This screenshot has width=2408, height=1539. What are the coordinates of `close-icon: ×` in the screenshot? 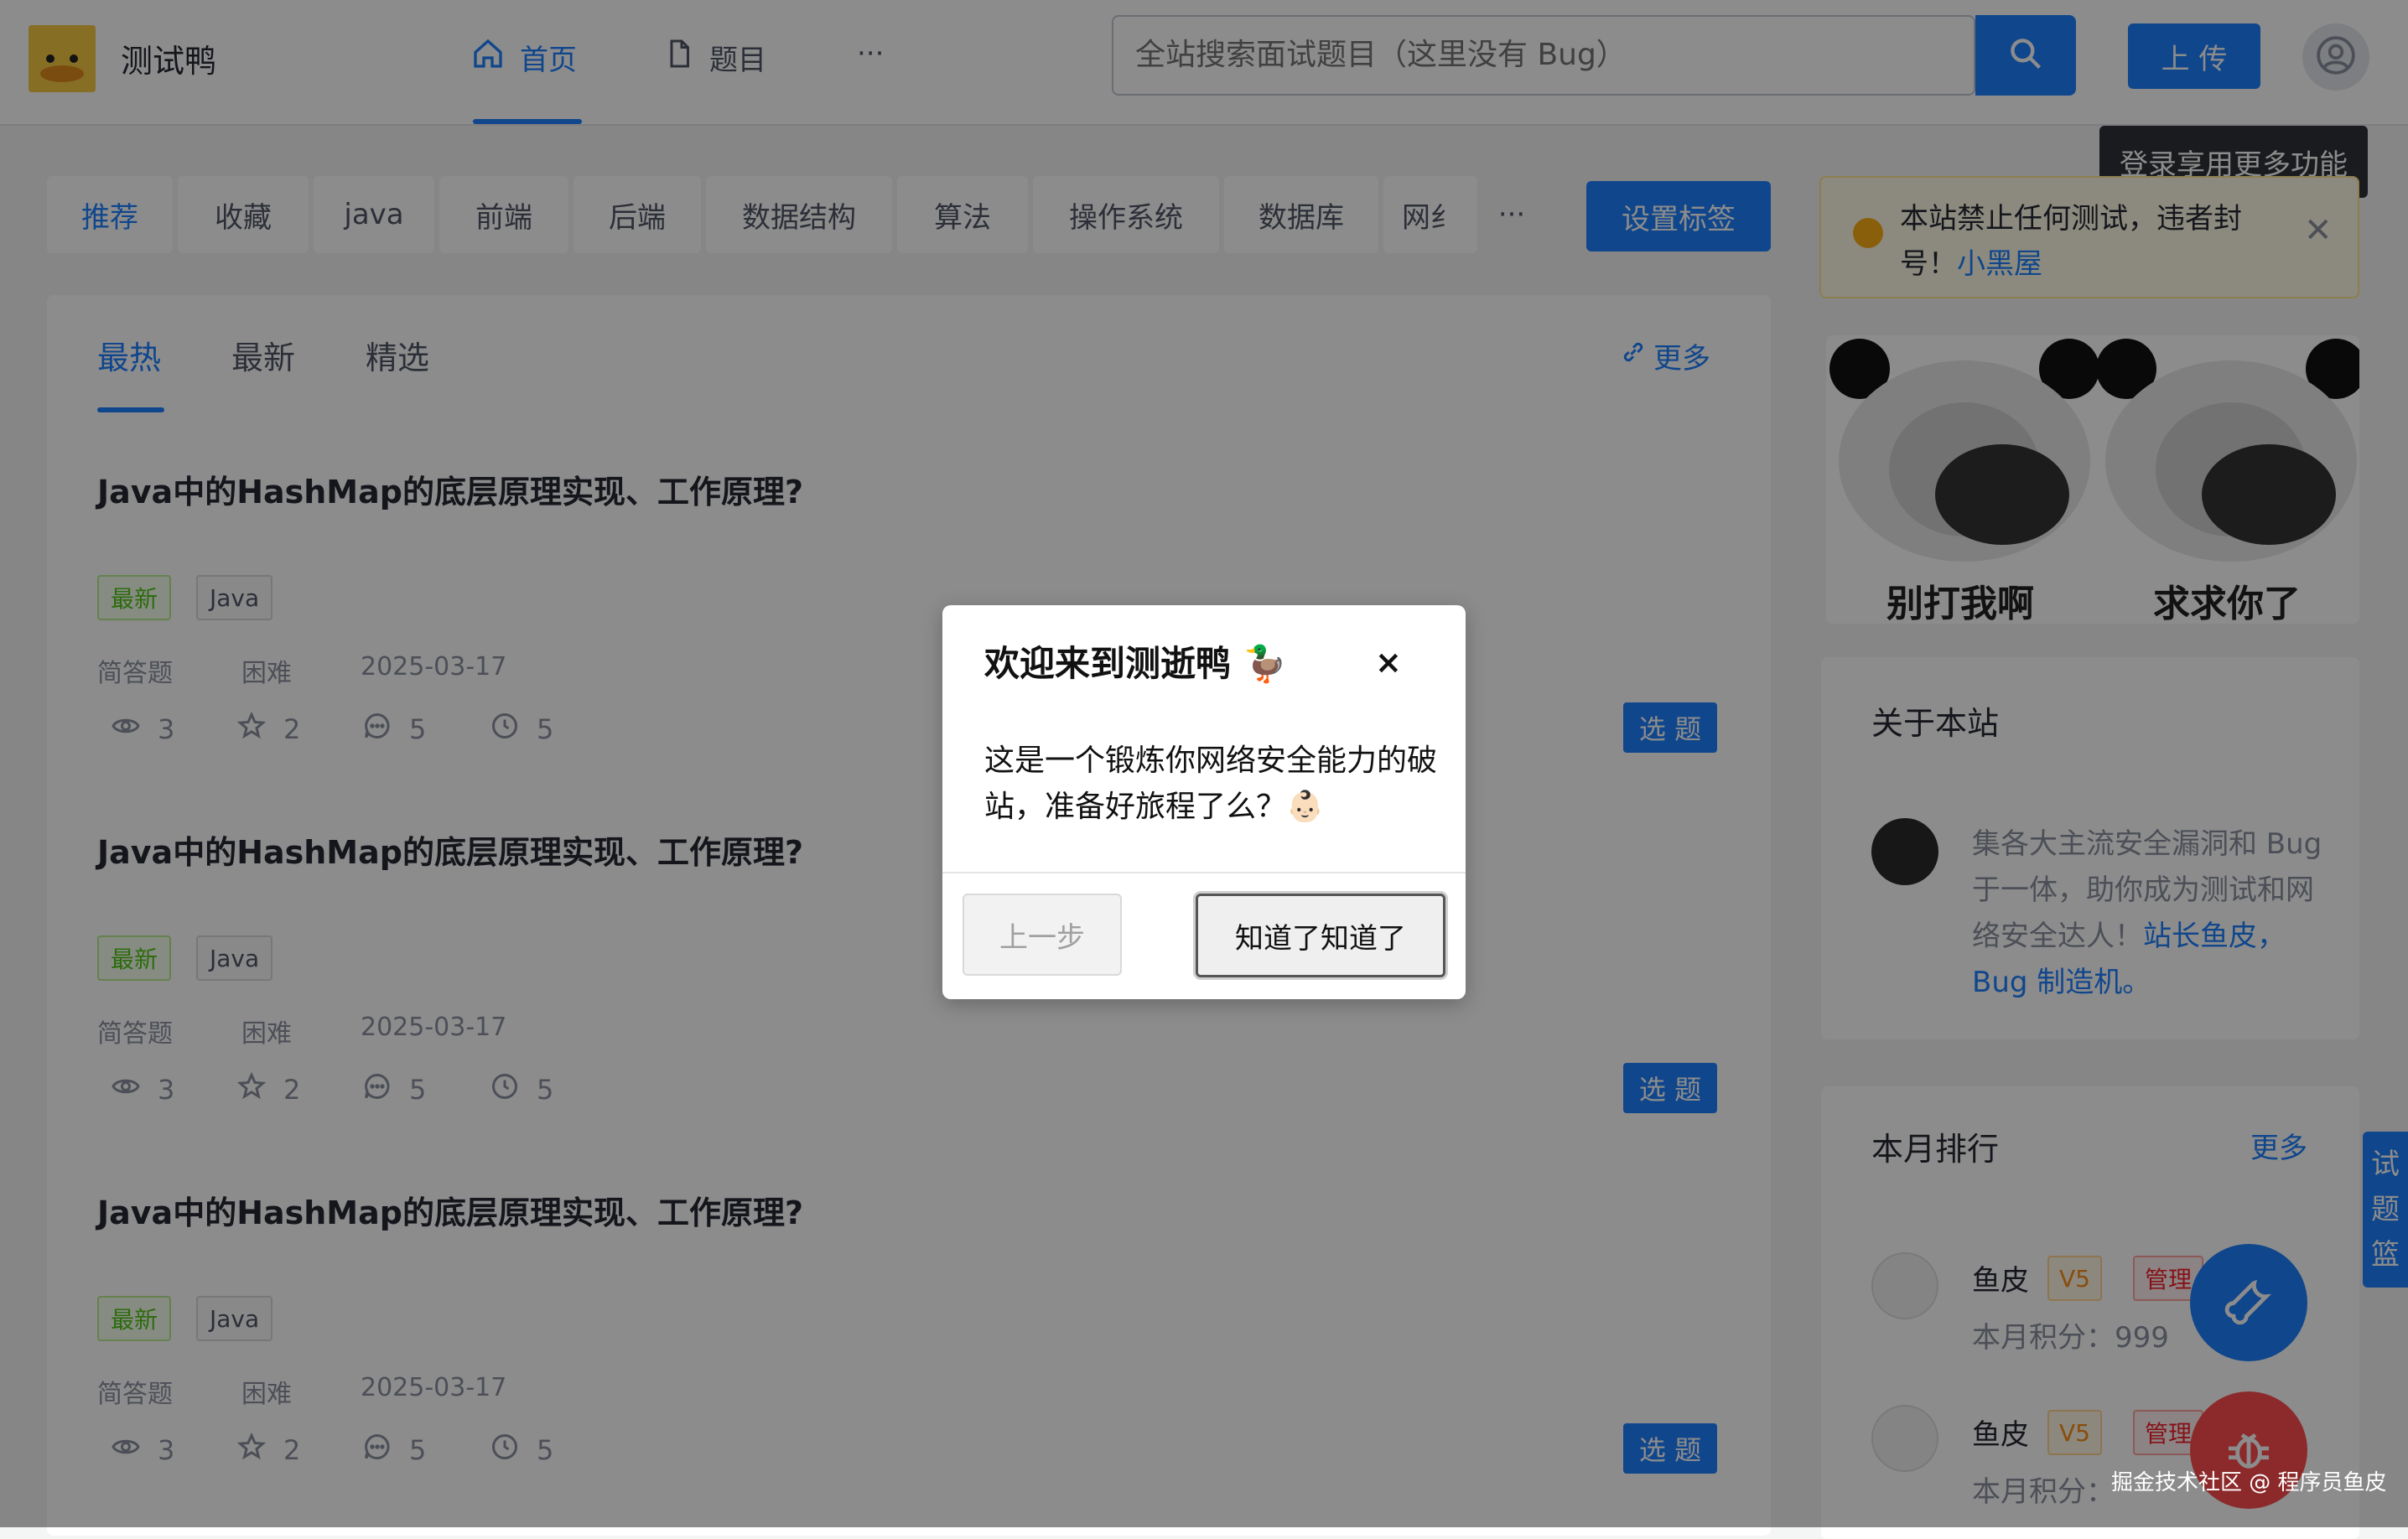 It's located at (1388, 662).